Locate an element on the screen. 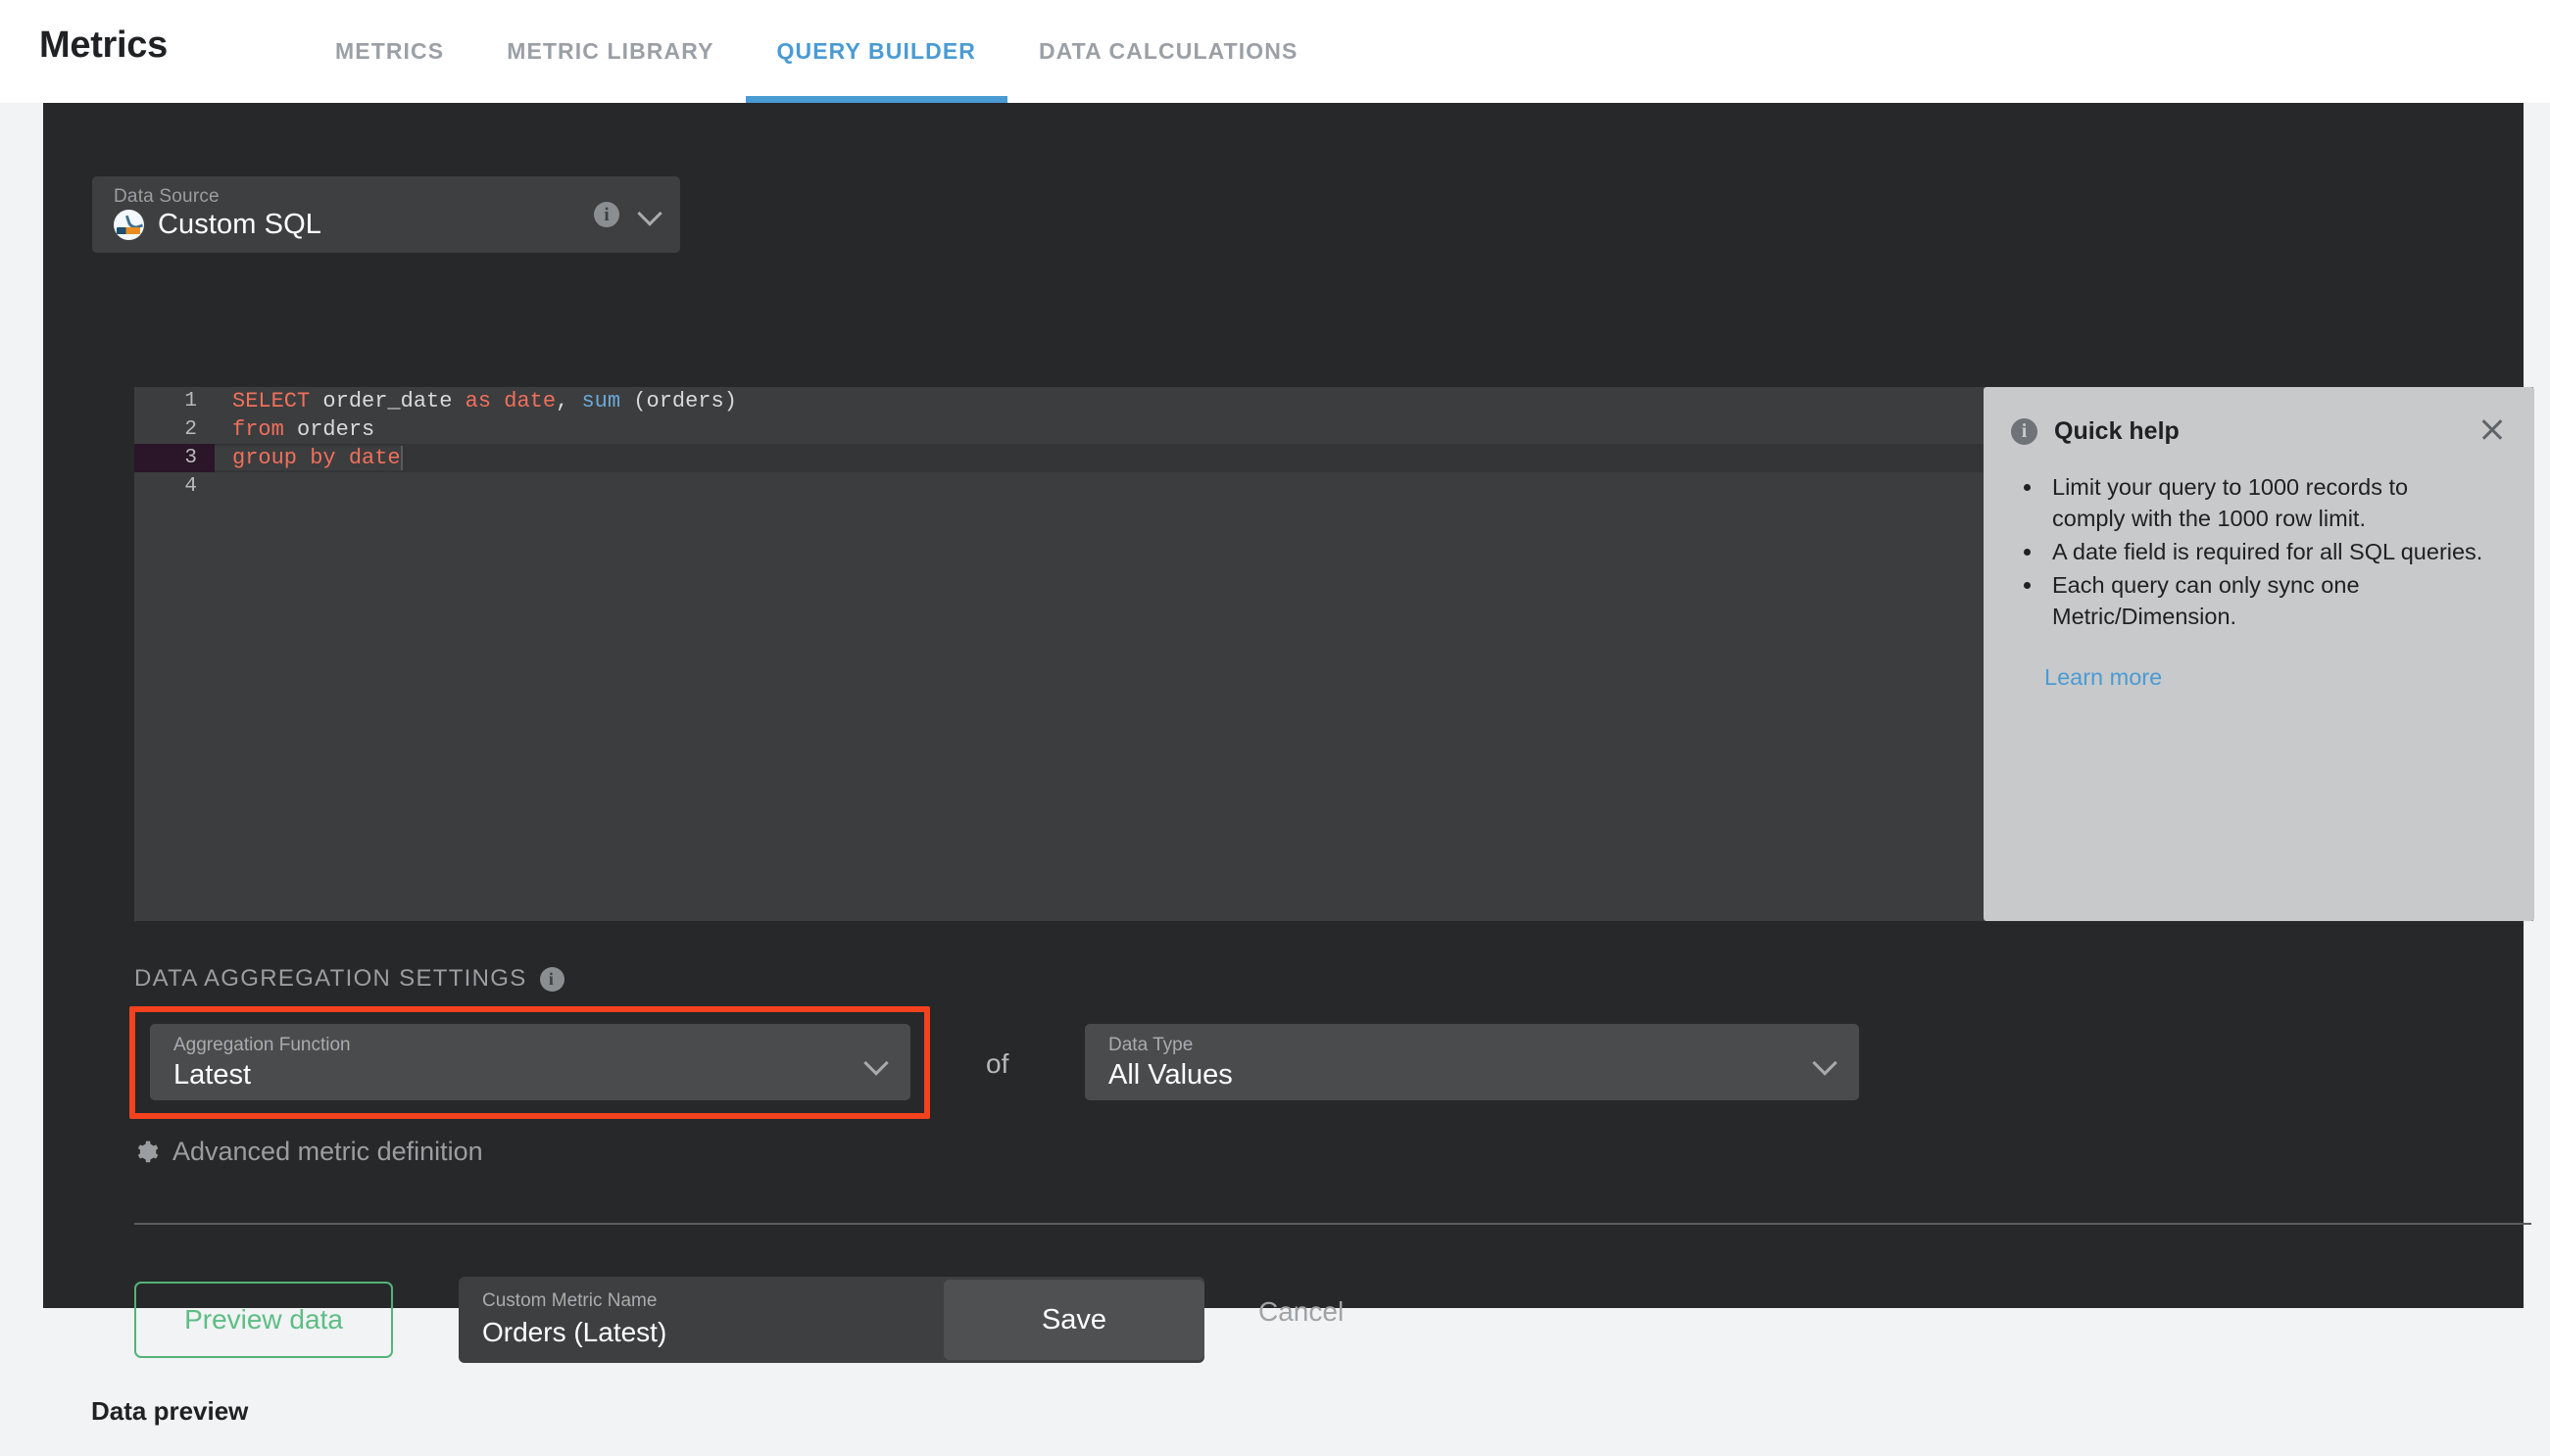  section-label: DATA AGGREGATION SETTINGS is located at coordinates (330, 978).